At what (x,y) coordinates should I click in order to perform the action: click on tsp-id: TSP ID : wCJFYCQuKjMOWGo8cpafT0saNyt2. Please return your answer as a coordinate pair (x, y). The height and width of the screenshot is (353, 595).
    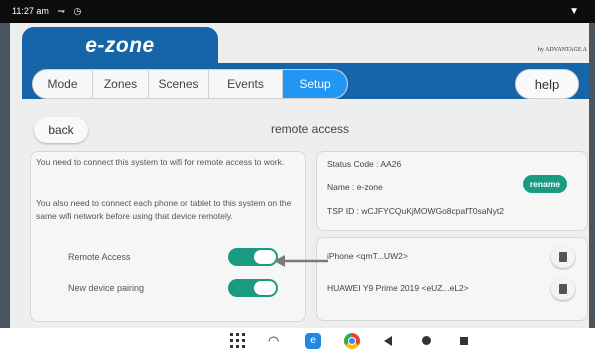
    Looking at the image, I should click on (415, 211).